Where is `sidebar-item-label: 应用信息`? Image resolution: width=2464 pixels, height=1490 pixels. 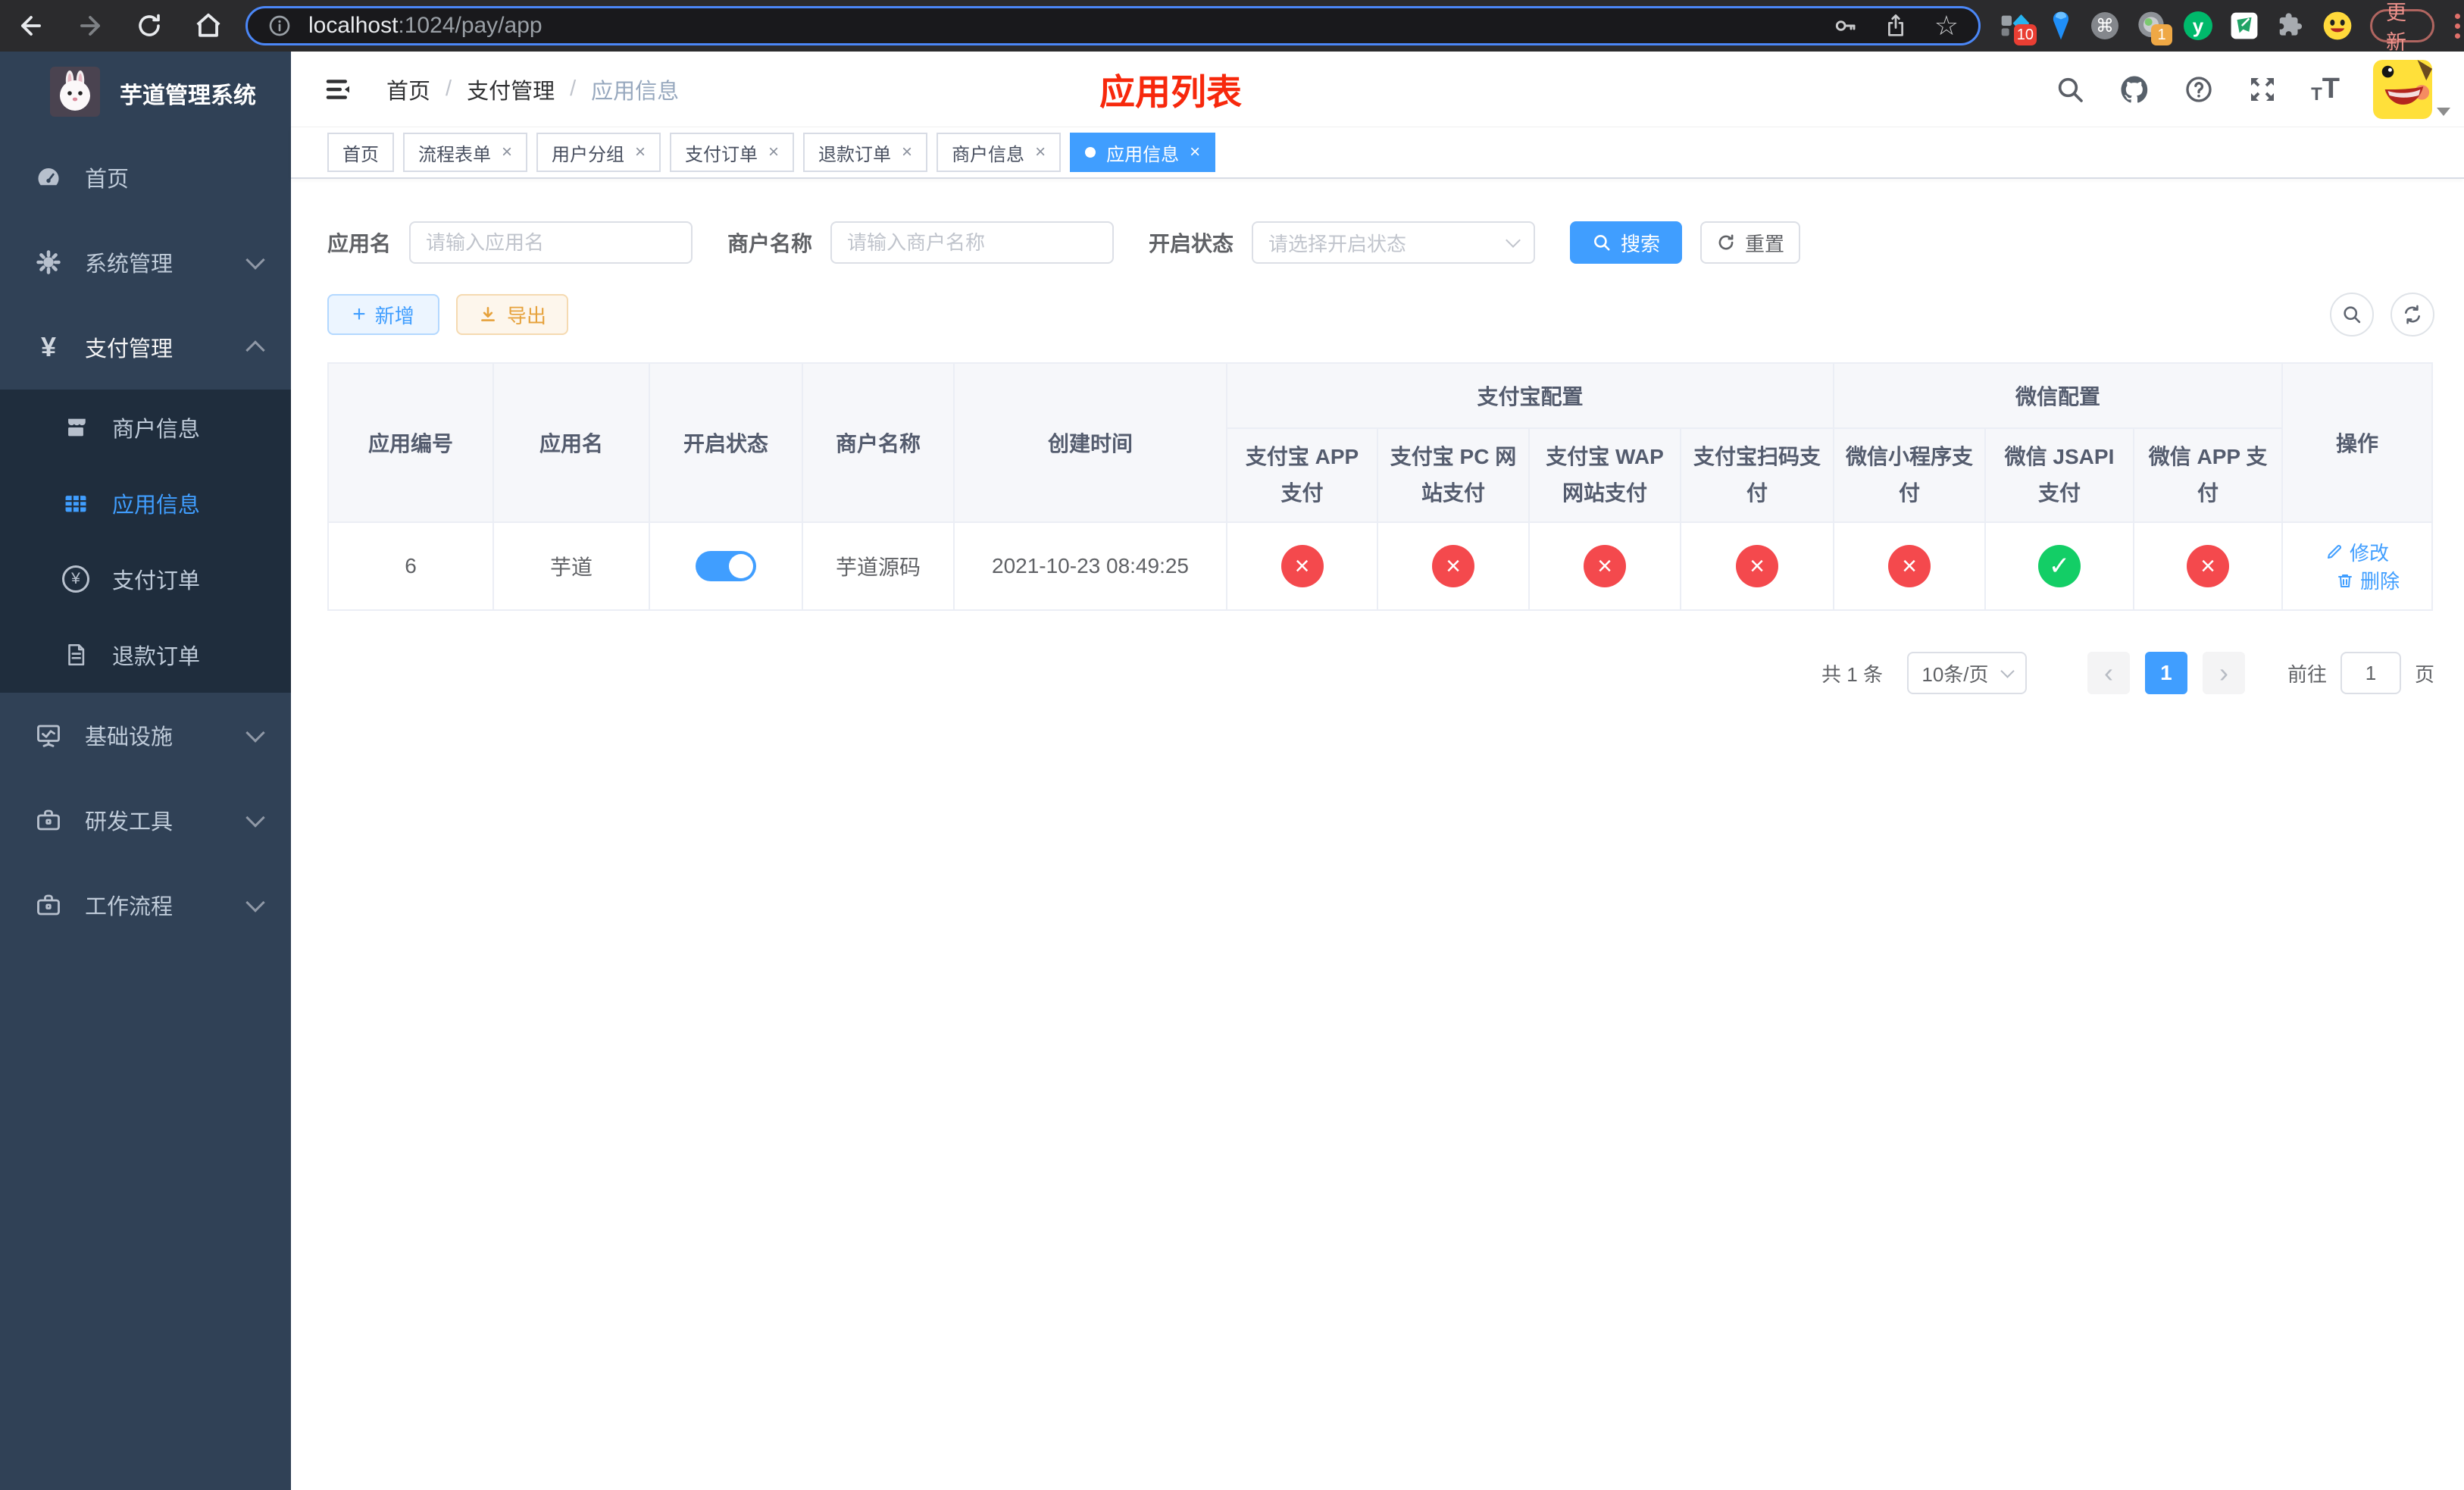 sidebar-item-label: 应用信息 is located at coordinates (156, 505).